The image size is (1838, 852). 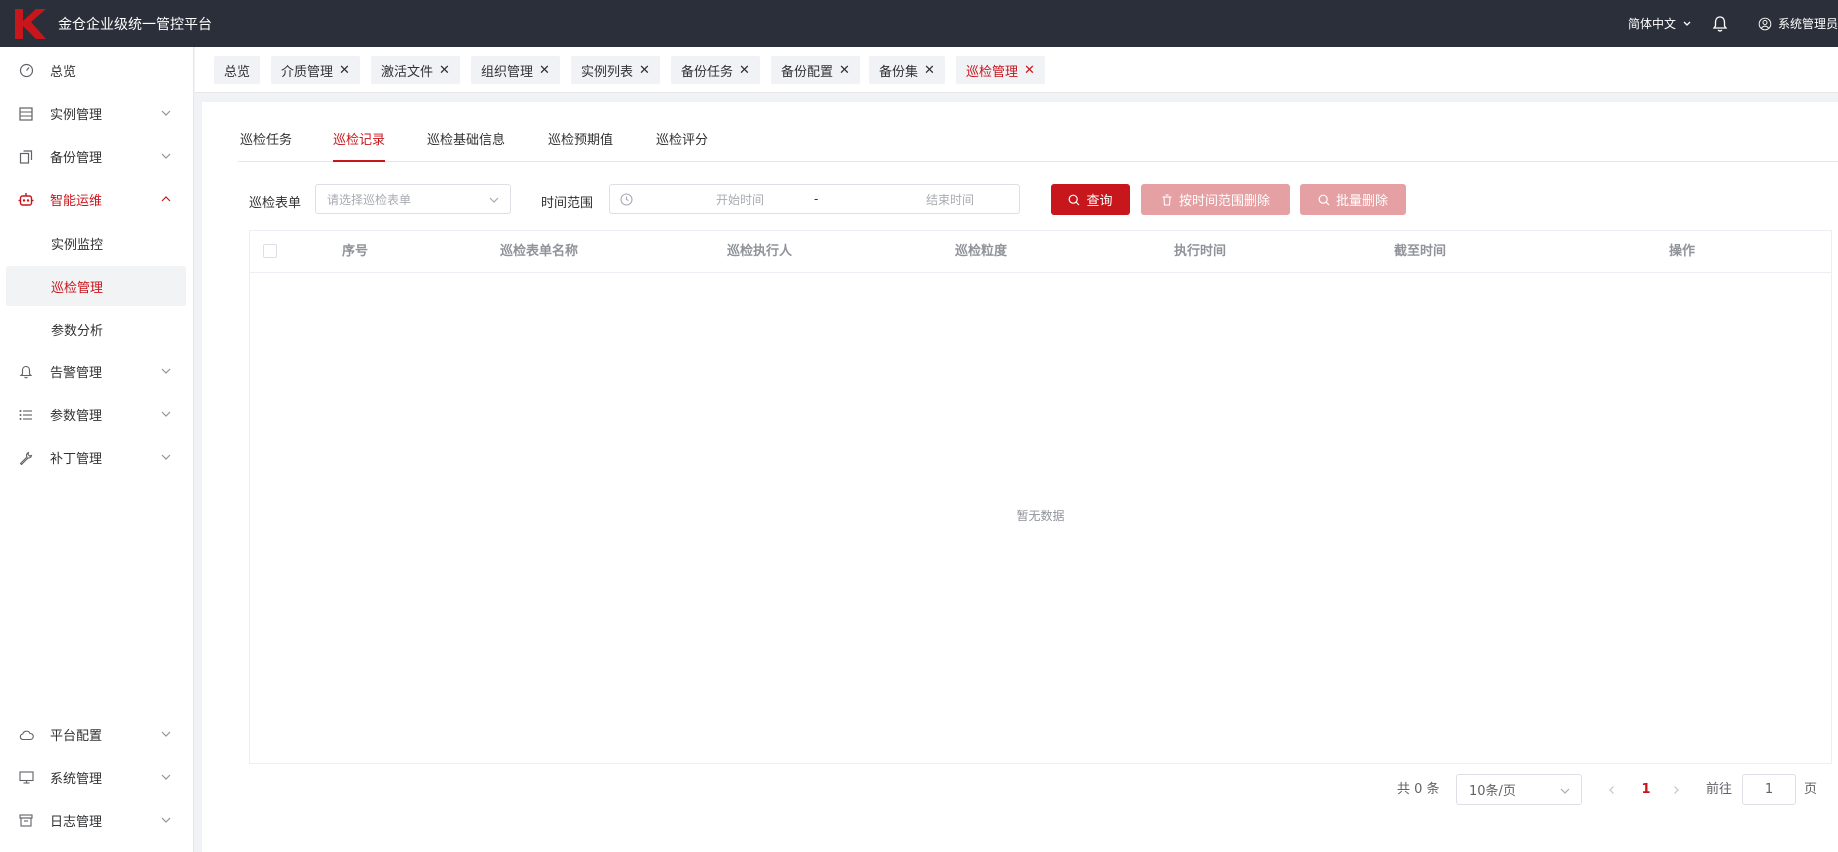 I want to click on sidebar-item-log: 日志管理, so click(x=97, y=820).